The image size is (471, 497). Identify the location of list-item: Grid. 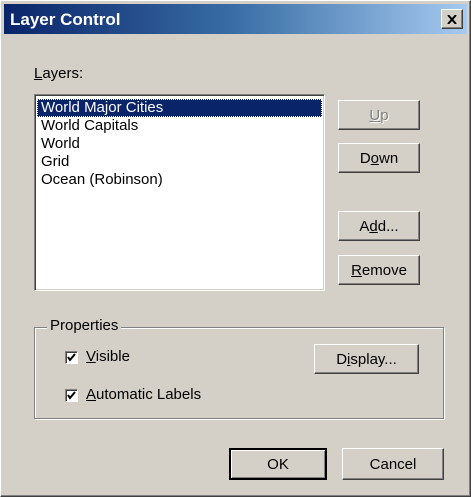
(179, 162).